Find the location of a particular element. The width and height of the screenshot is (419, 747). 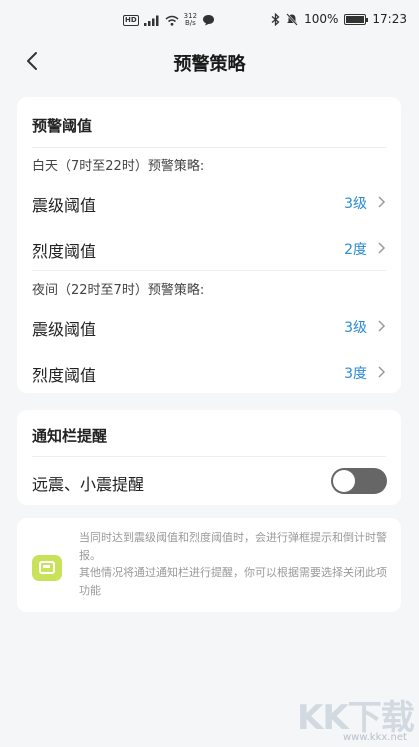

battery-fill is located at coordinates (355, 19).